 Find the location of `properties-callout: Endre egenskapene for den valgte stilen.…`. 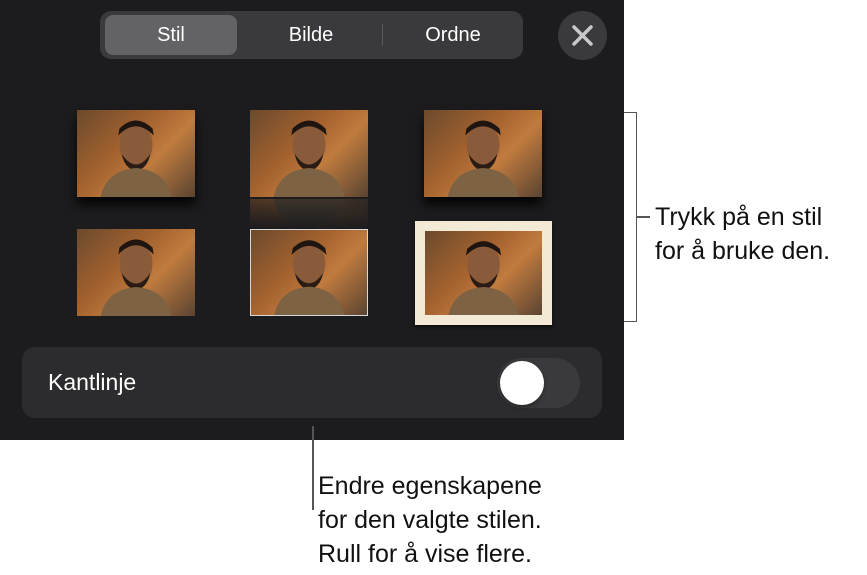

properties-callout: Endre egenskapene for den valgte stilen.… is located at coordinates (430, 520).